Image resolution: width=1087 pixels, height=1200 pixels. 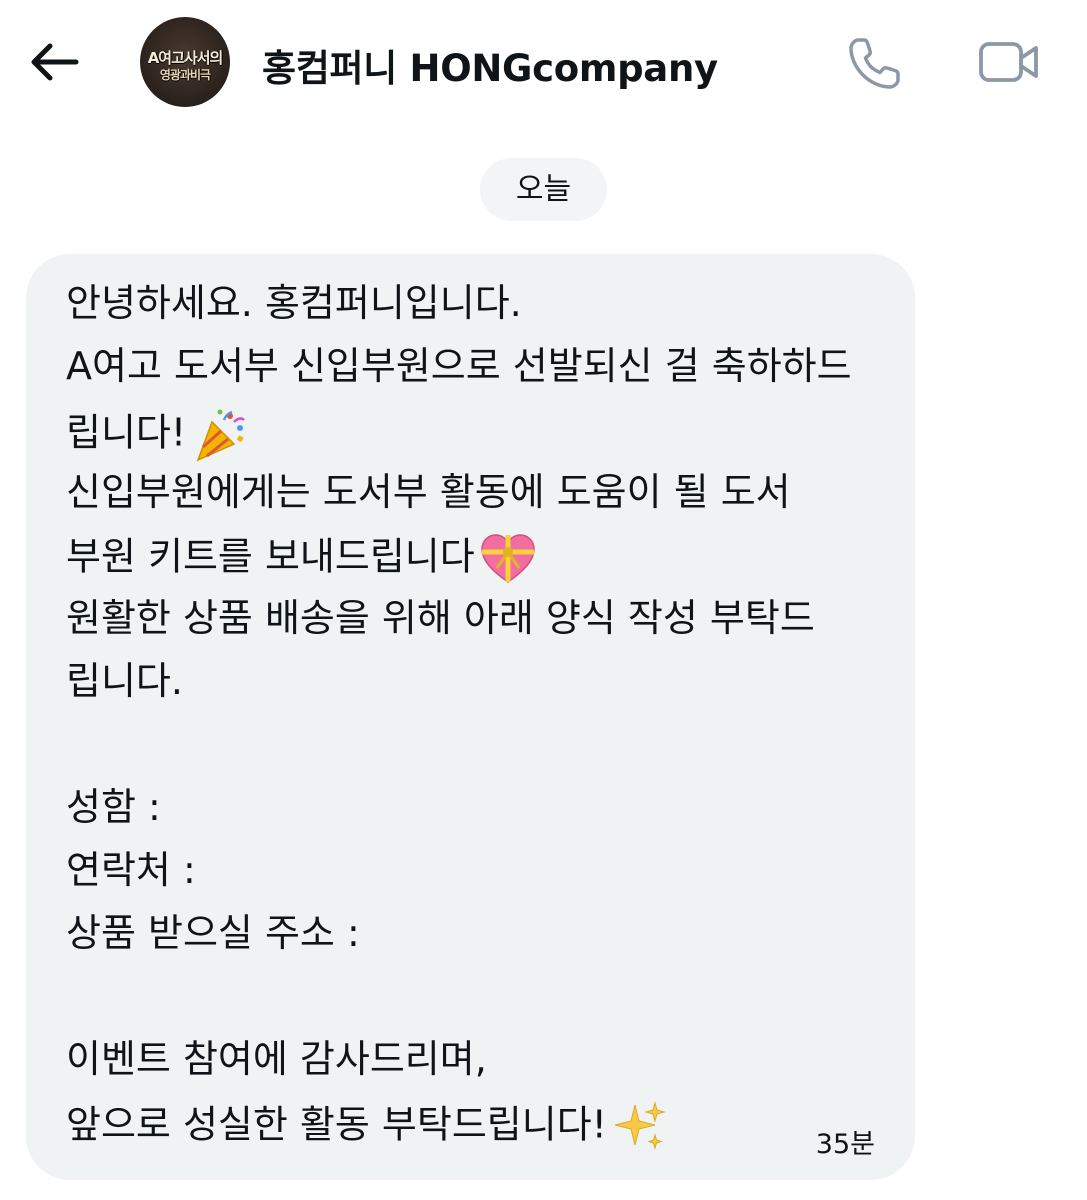 What do you see at coordinates (213, 933) in the screenshot?
I see `message-line: 상품 받으실 주소 :` at bounding box center [213, 933].